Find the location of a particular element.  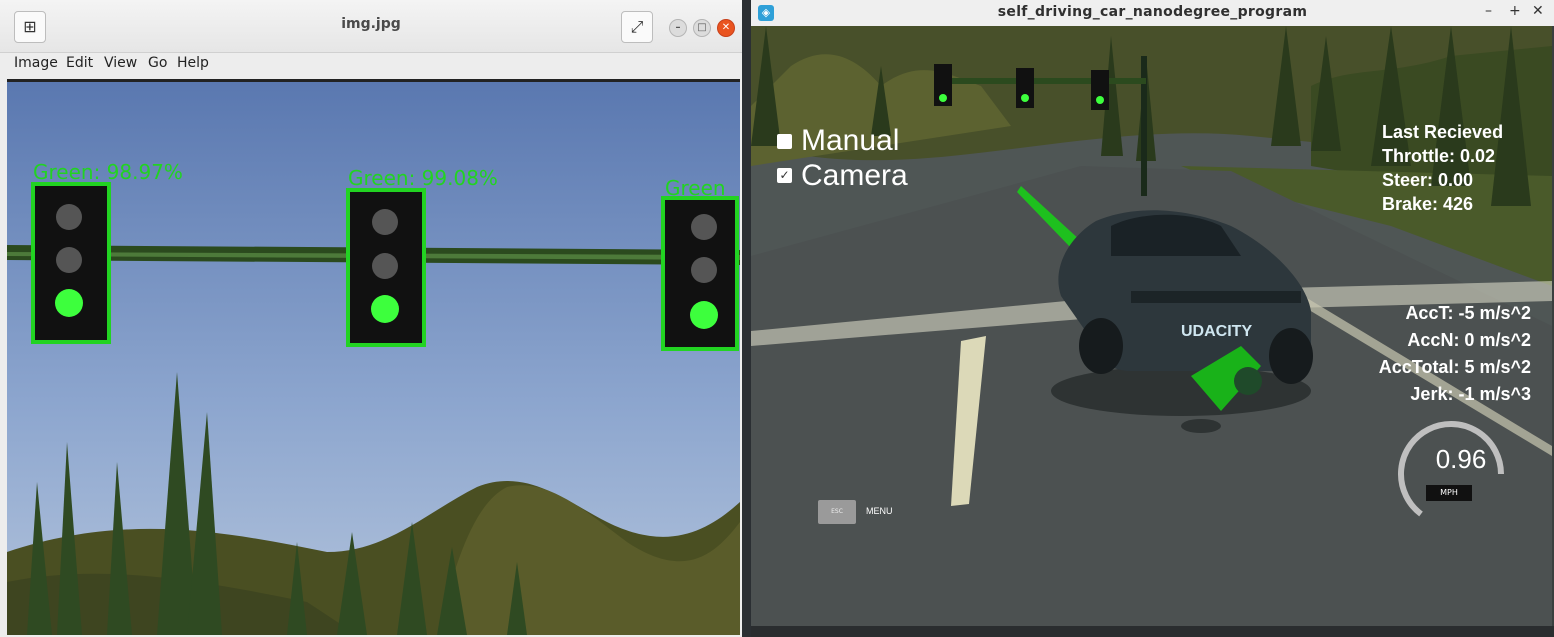

manual-checkbox is located at coordinates (784, 141).